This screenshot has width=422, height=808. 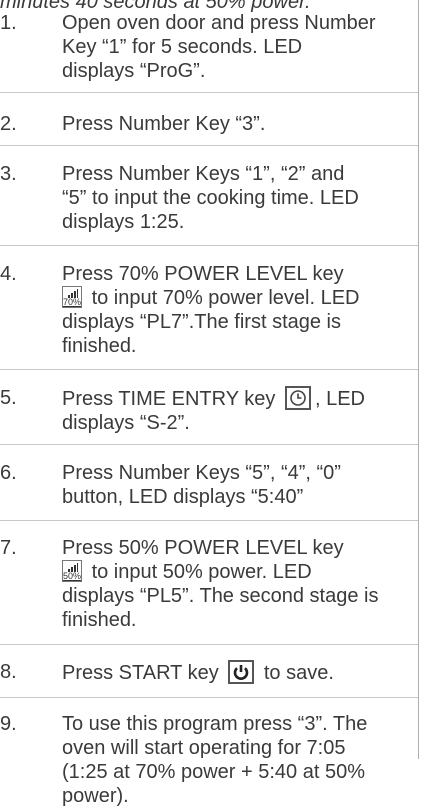 What do you see at coordinates (8, 724) in the screenshot?
I see `step-number: 9.` at bounding box center [8, 724].